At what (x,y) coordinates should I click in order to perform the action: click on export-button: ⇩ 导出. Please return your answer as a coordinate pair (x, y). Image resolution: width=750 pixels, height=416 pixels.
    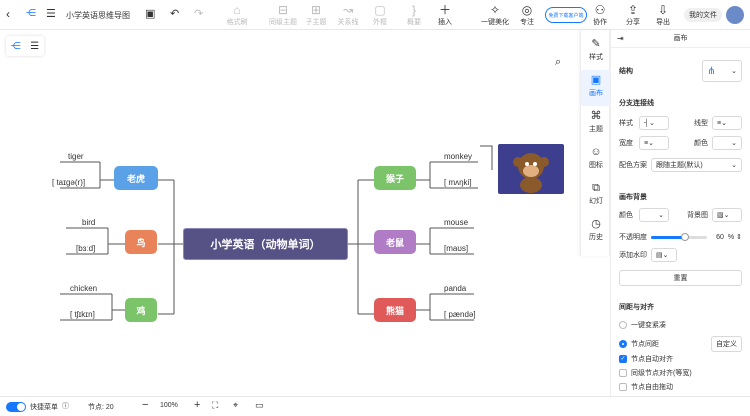
    Looking at the image, I should click on (663, 13).